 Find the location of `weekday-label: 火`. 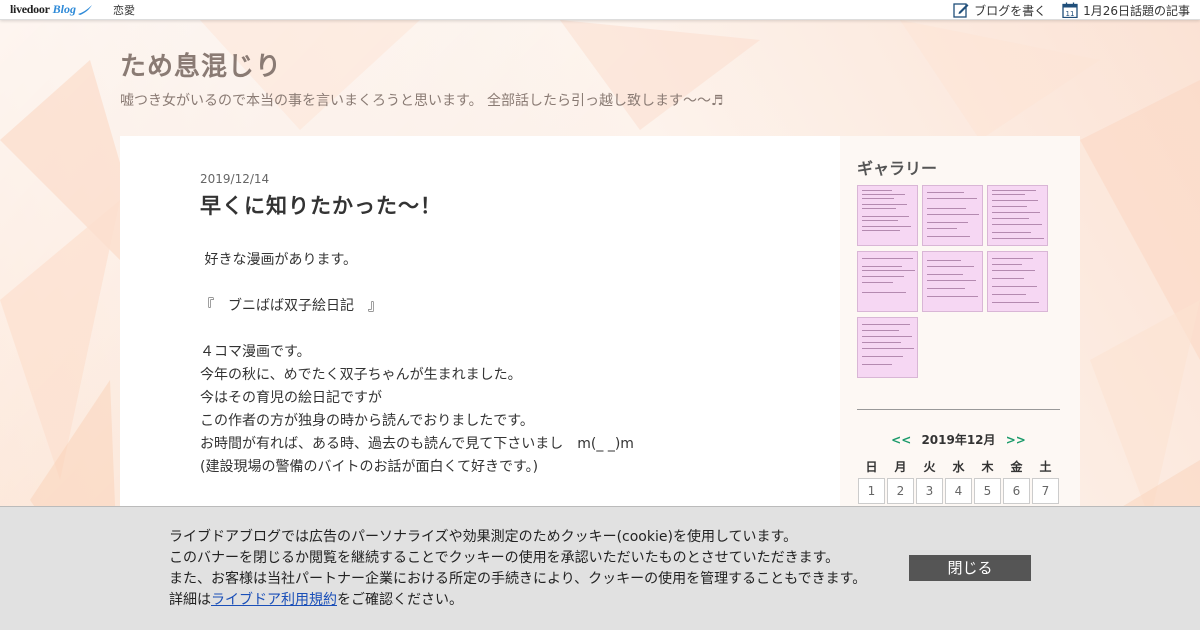

weekday-label: 火 is located at coordinates (929, 467).